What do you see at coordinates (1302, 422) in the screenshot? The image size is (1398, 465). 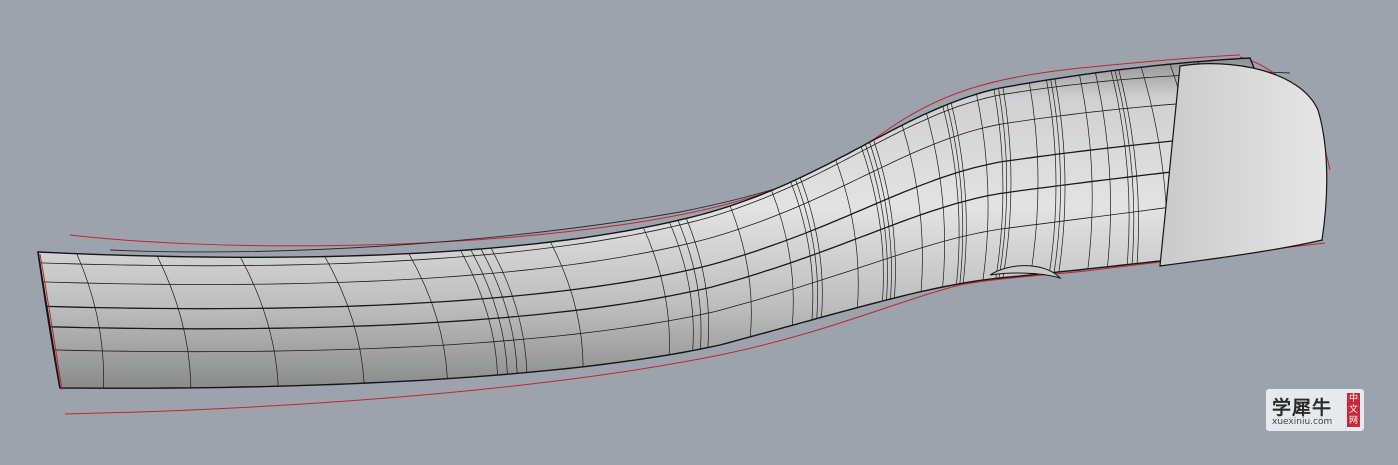 I see `watermark-url: xuexiniu.com` at bounding box center [1302, 422].